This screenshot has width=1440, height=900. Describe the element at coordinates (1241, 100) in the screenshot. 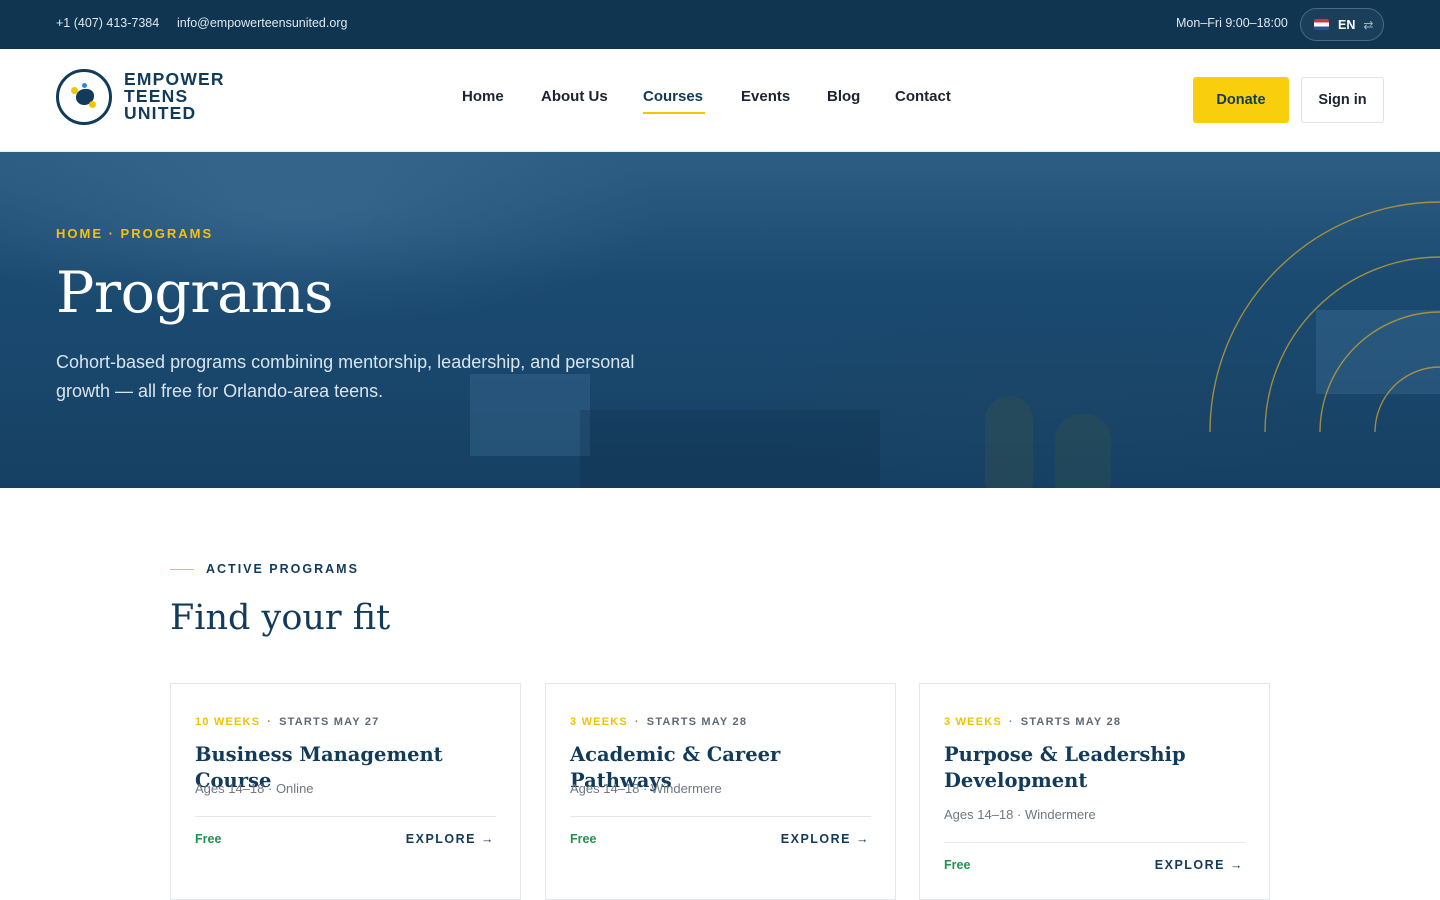

I see `donate-button: Donate` at that location.